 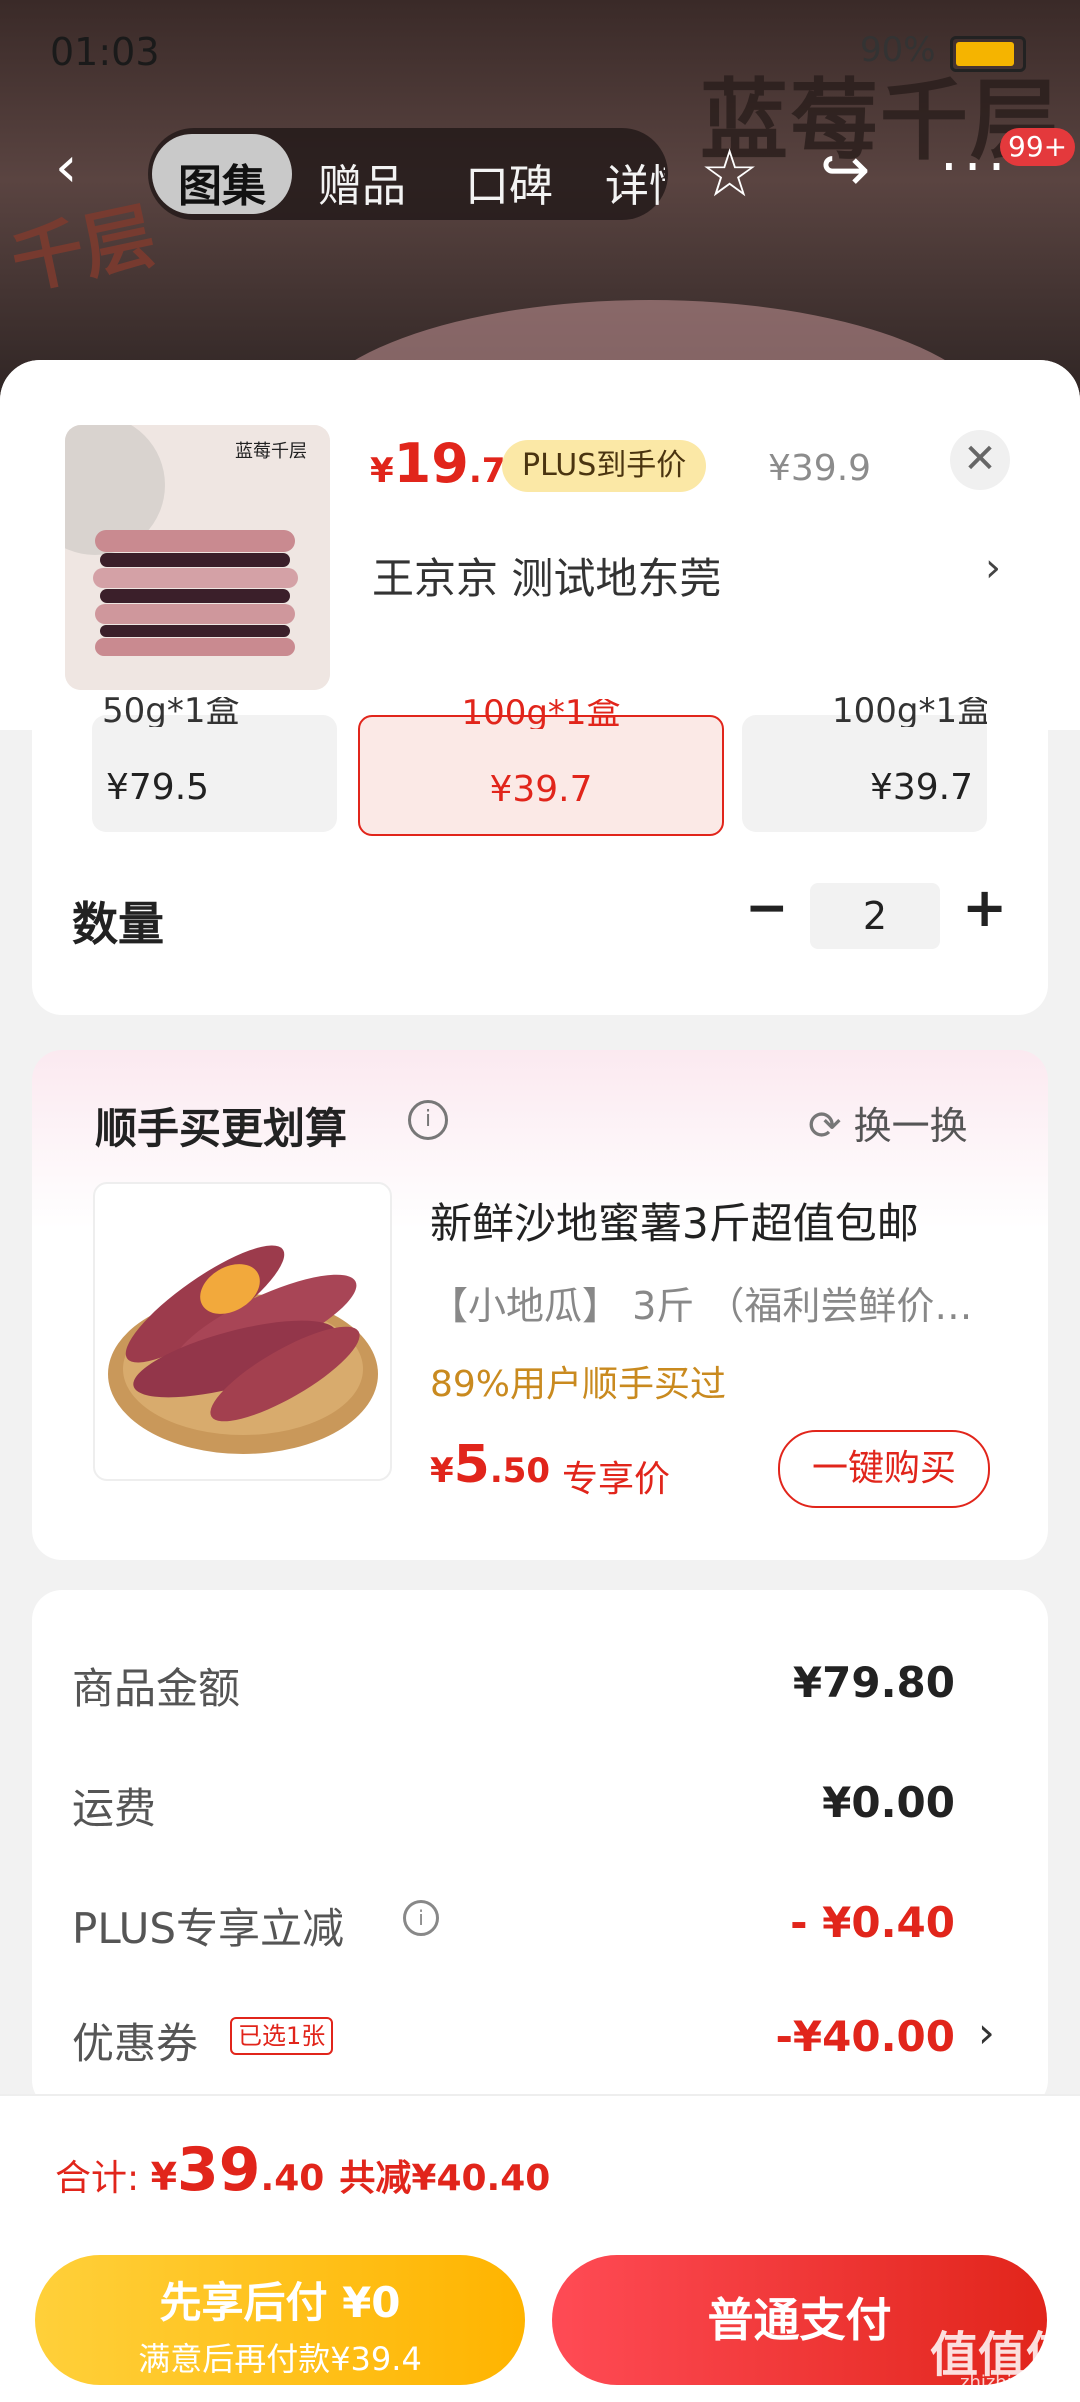 I want to click on total-saved: 共减¥40.40, so click(x=445, y=2178).